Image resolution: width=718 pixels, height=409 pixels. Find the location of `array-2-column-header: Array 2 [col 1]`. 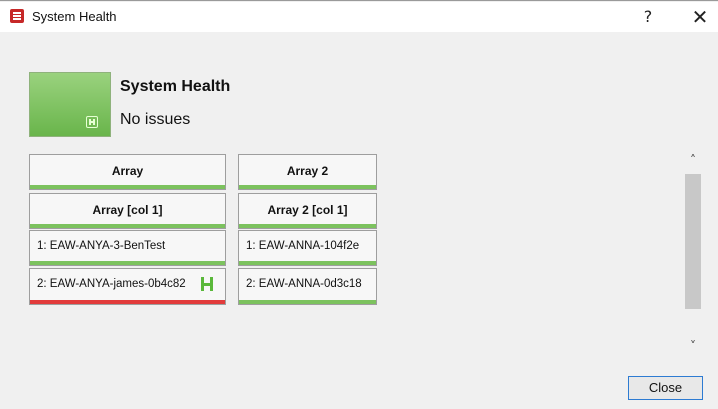

array-2-column-header: Array 2 [col 1] is located at coordinates (307, 211).